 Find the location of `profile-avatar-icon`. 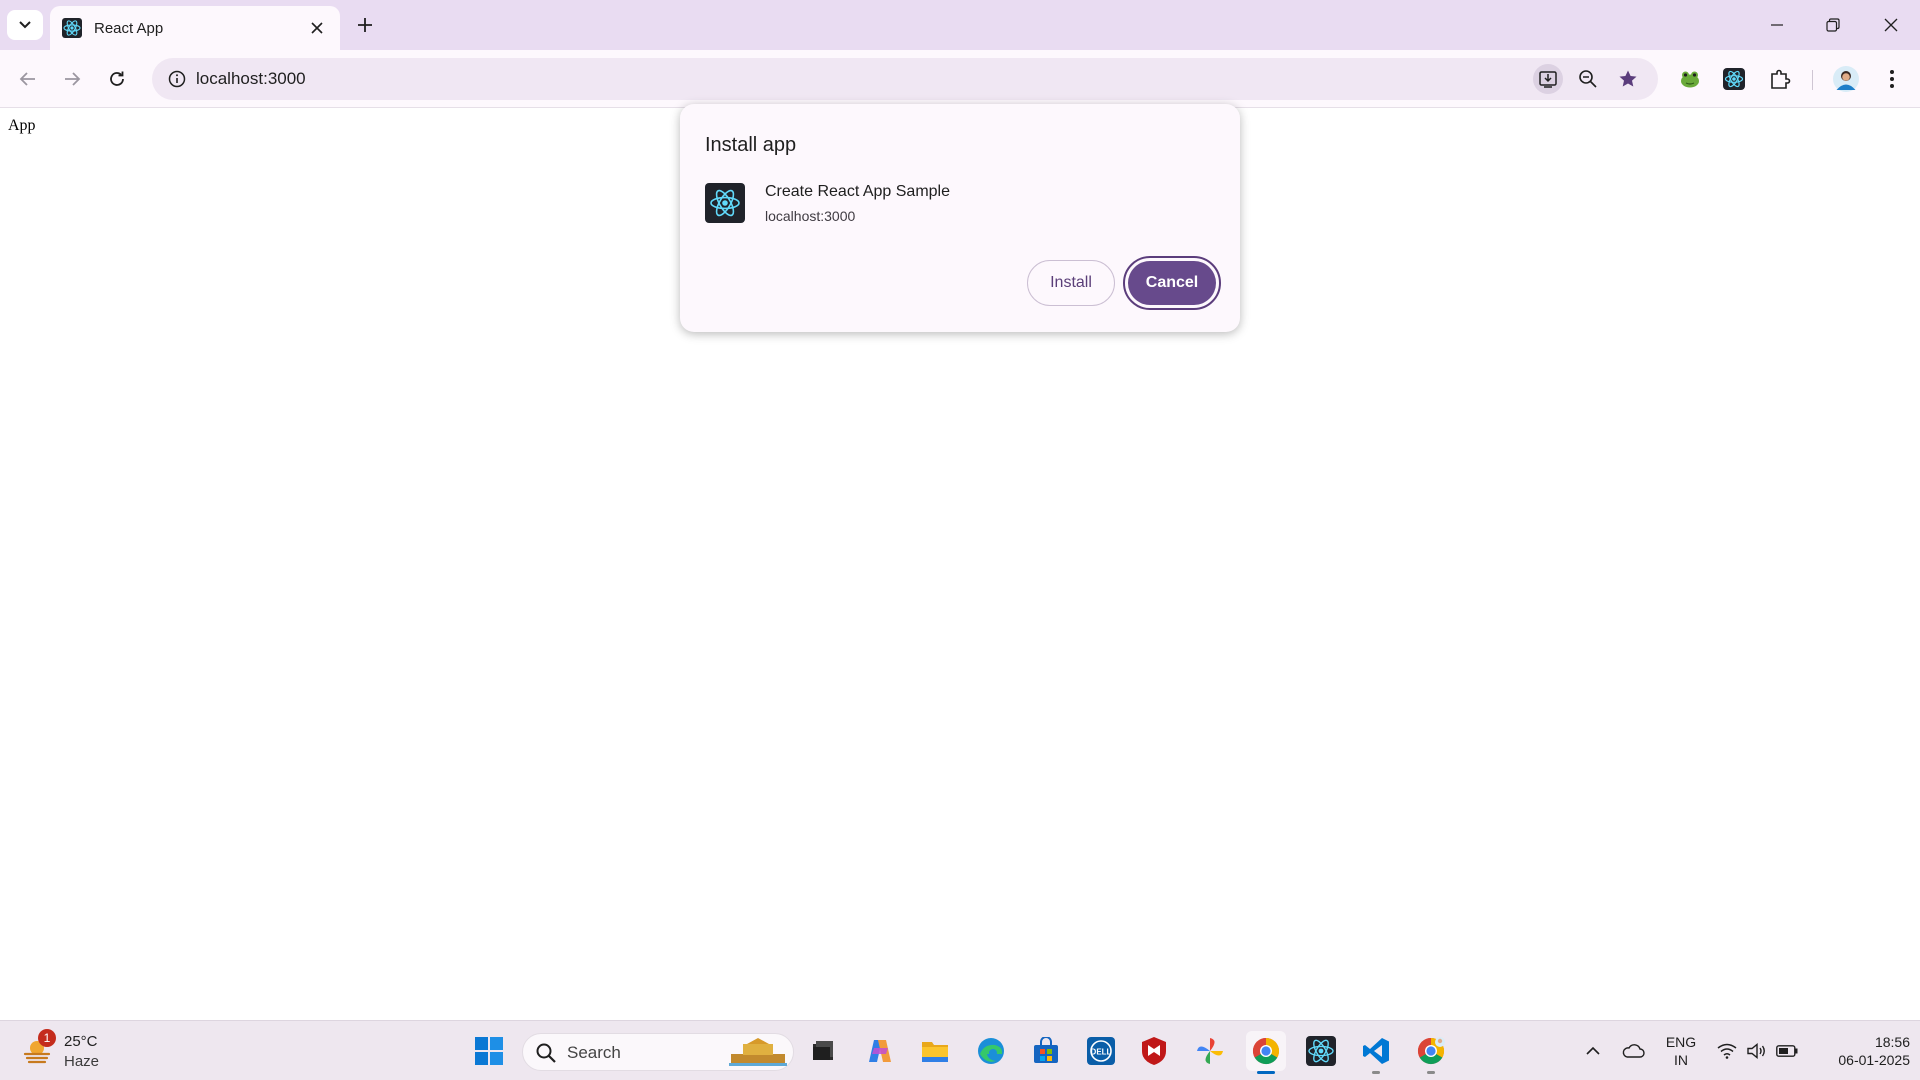

profile-avatar-icon is located at coordinates (1846, 79).